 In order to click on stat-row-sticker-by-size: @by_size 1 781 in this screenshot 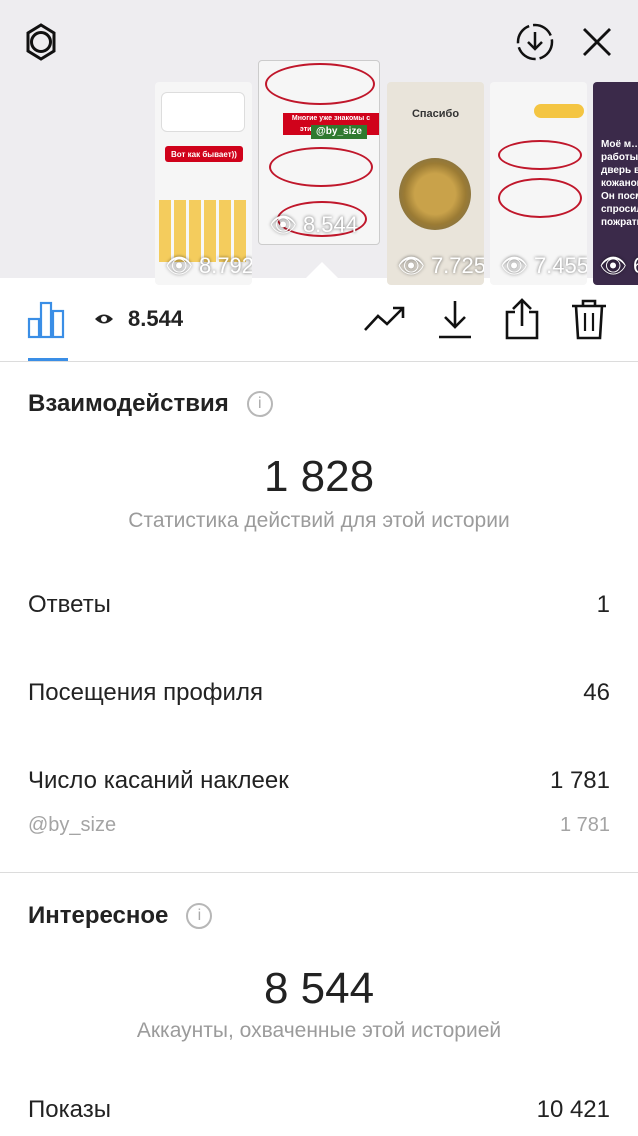, I will do `click(319, 825)`.